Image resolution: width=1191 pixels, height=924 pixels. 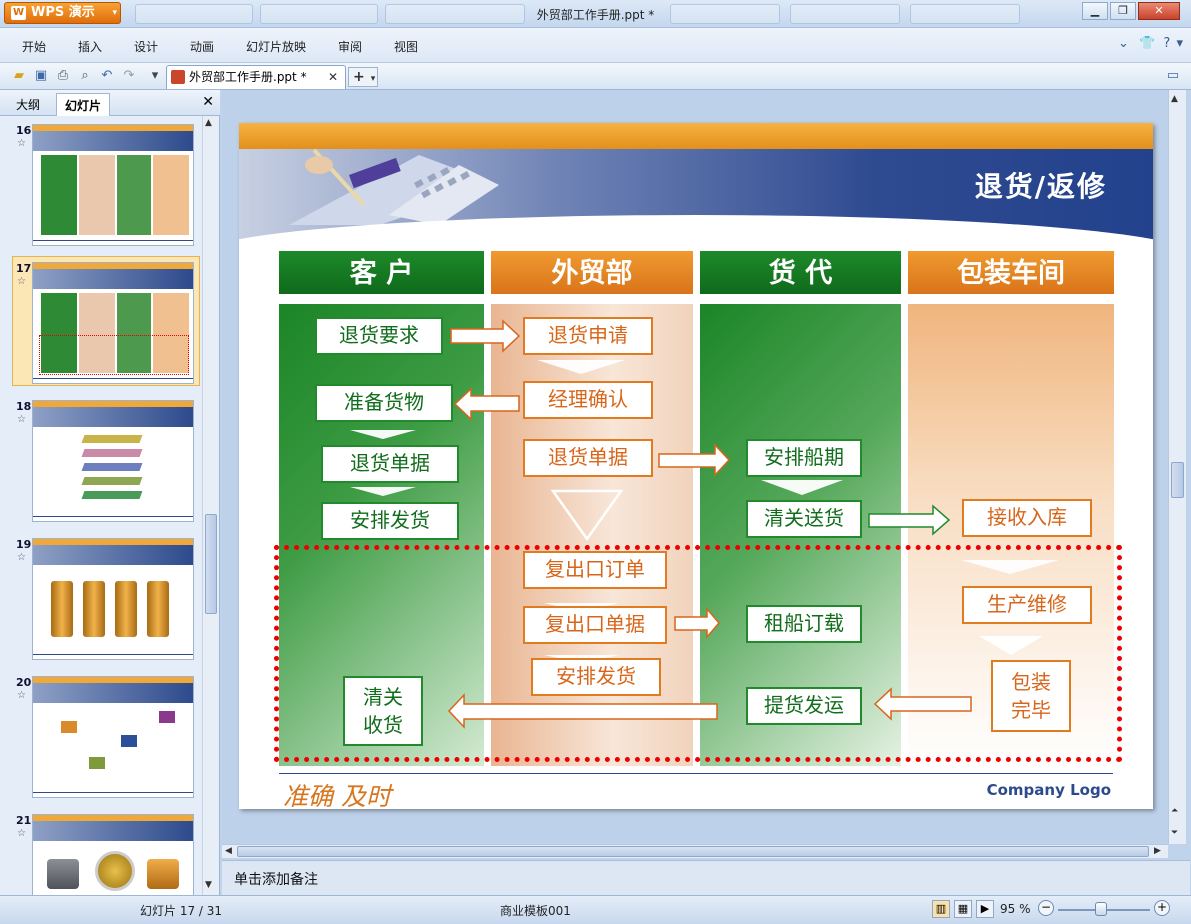 What do you see at coordinates (202, 46) in the screenshot?
I see `menu-animation: 动画` at bounding box center [202, 46].